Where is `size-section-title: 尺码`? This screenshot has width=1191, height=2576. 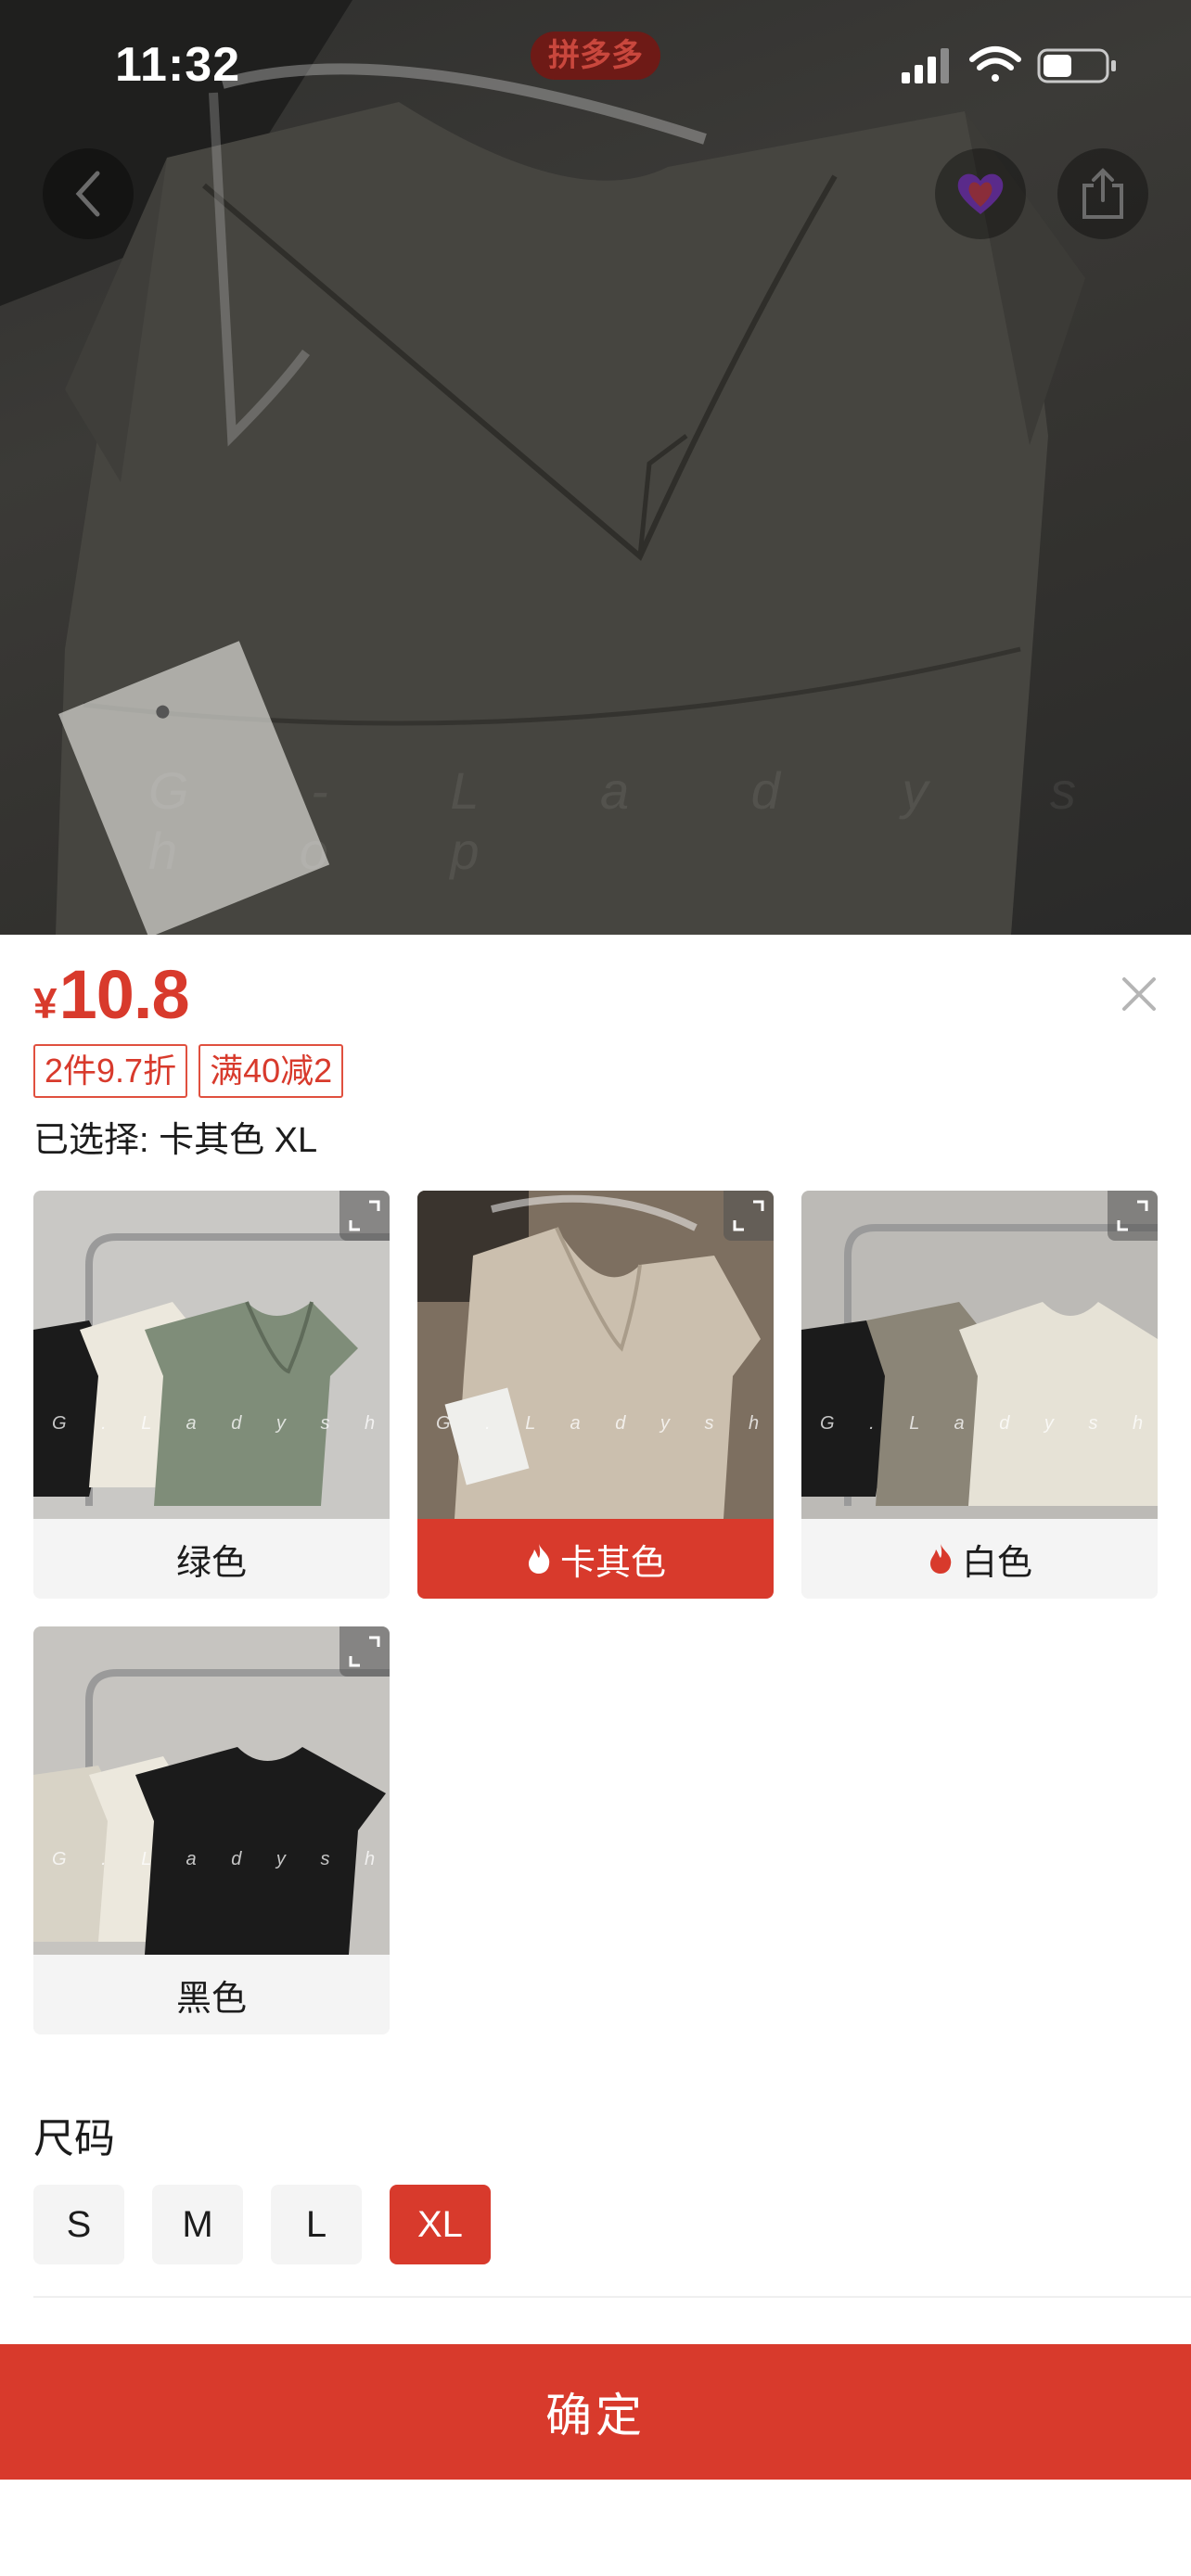
size-section-title: 尺码 is located at coordinates (74, 2139).